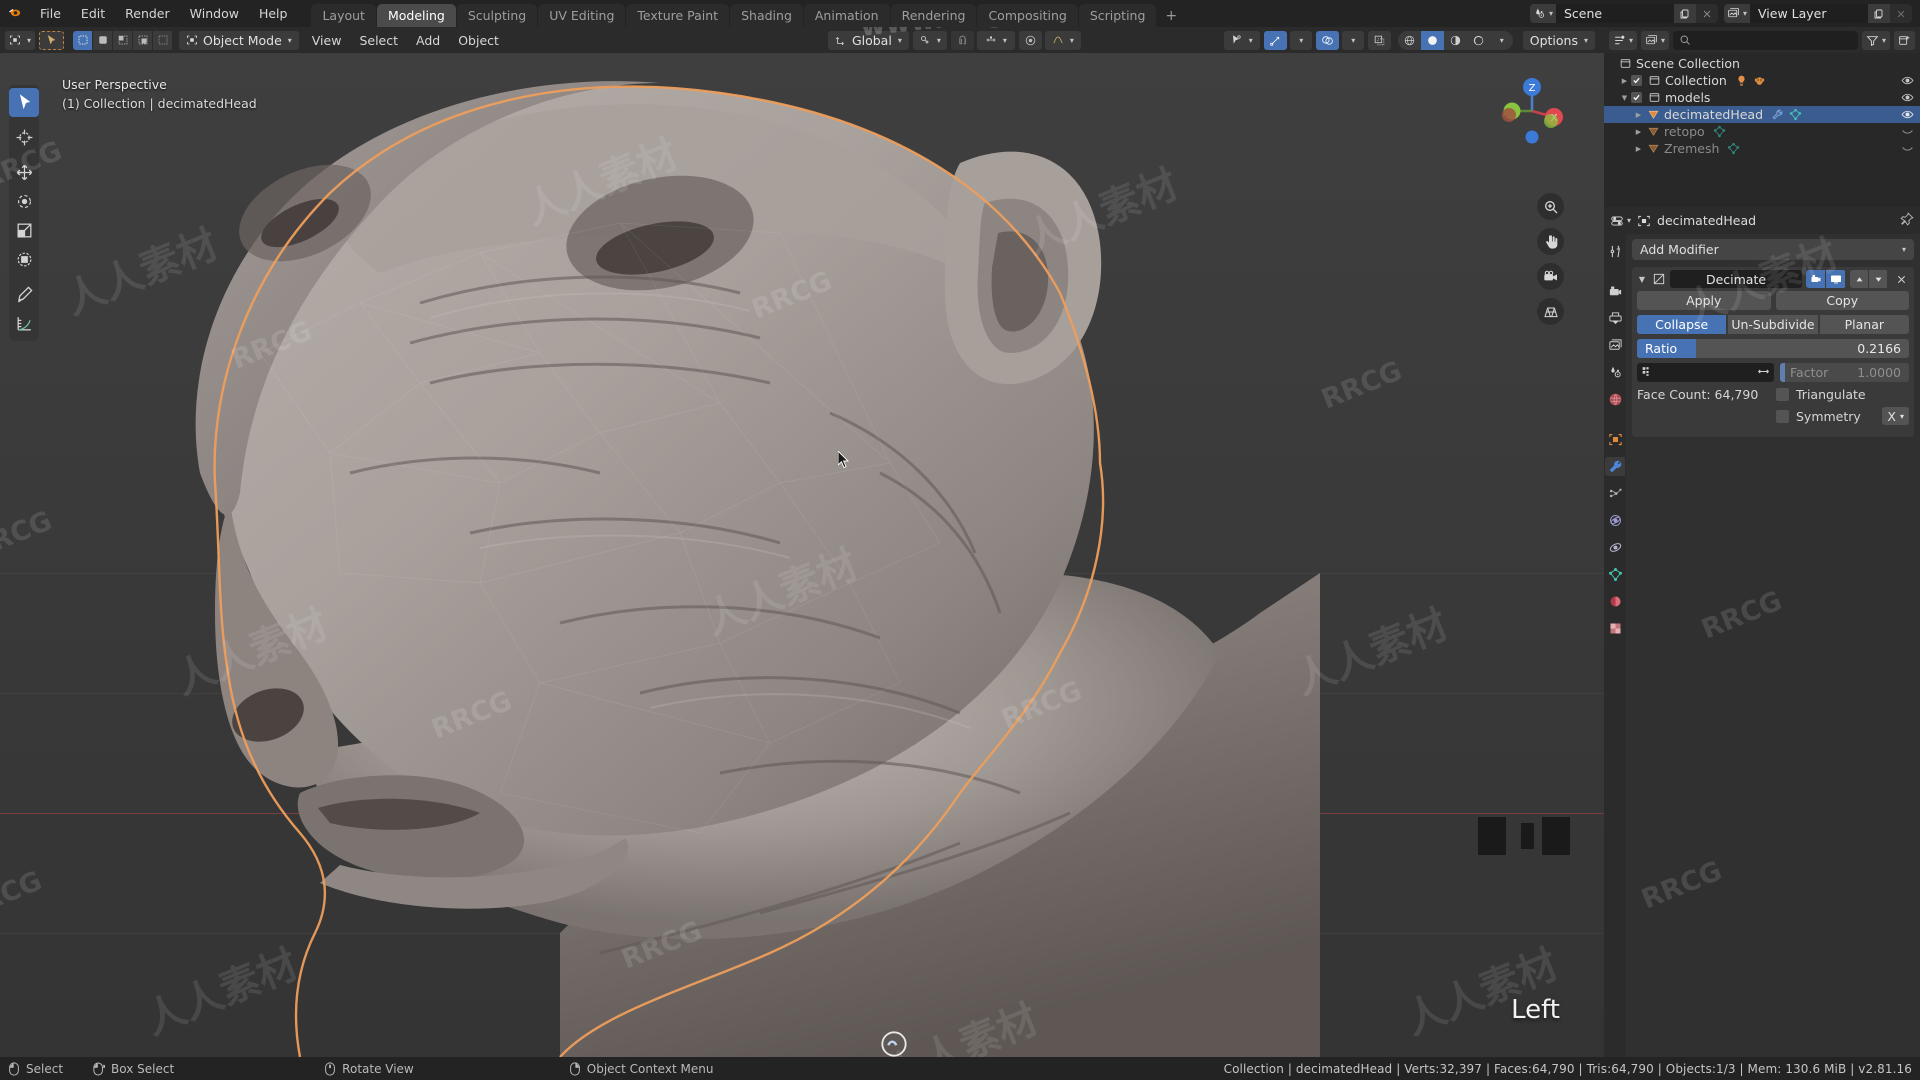  Describe the element at coordinates (1615, 466) in the screenshot. I see `tab-modifiers` at that location.